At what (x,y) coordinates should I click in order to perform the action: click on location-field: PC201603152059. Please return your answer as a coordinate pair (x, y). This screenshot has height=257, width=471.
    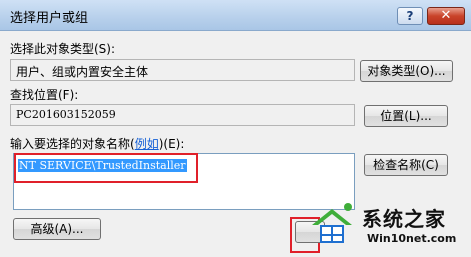
    Looking at the image, I should click on (182, 115).